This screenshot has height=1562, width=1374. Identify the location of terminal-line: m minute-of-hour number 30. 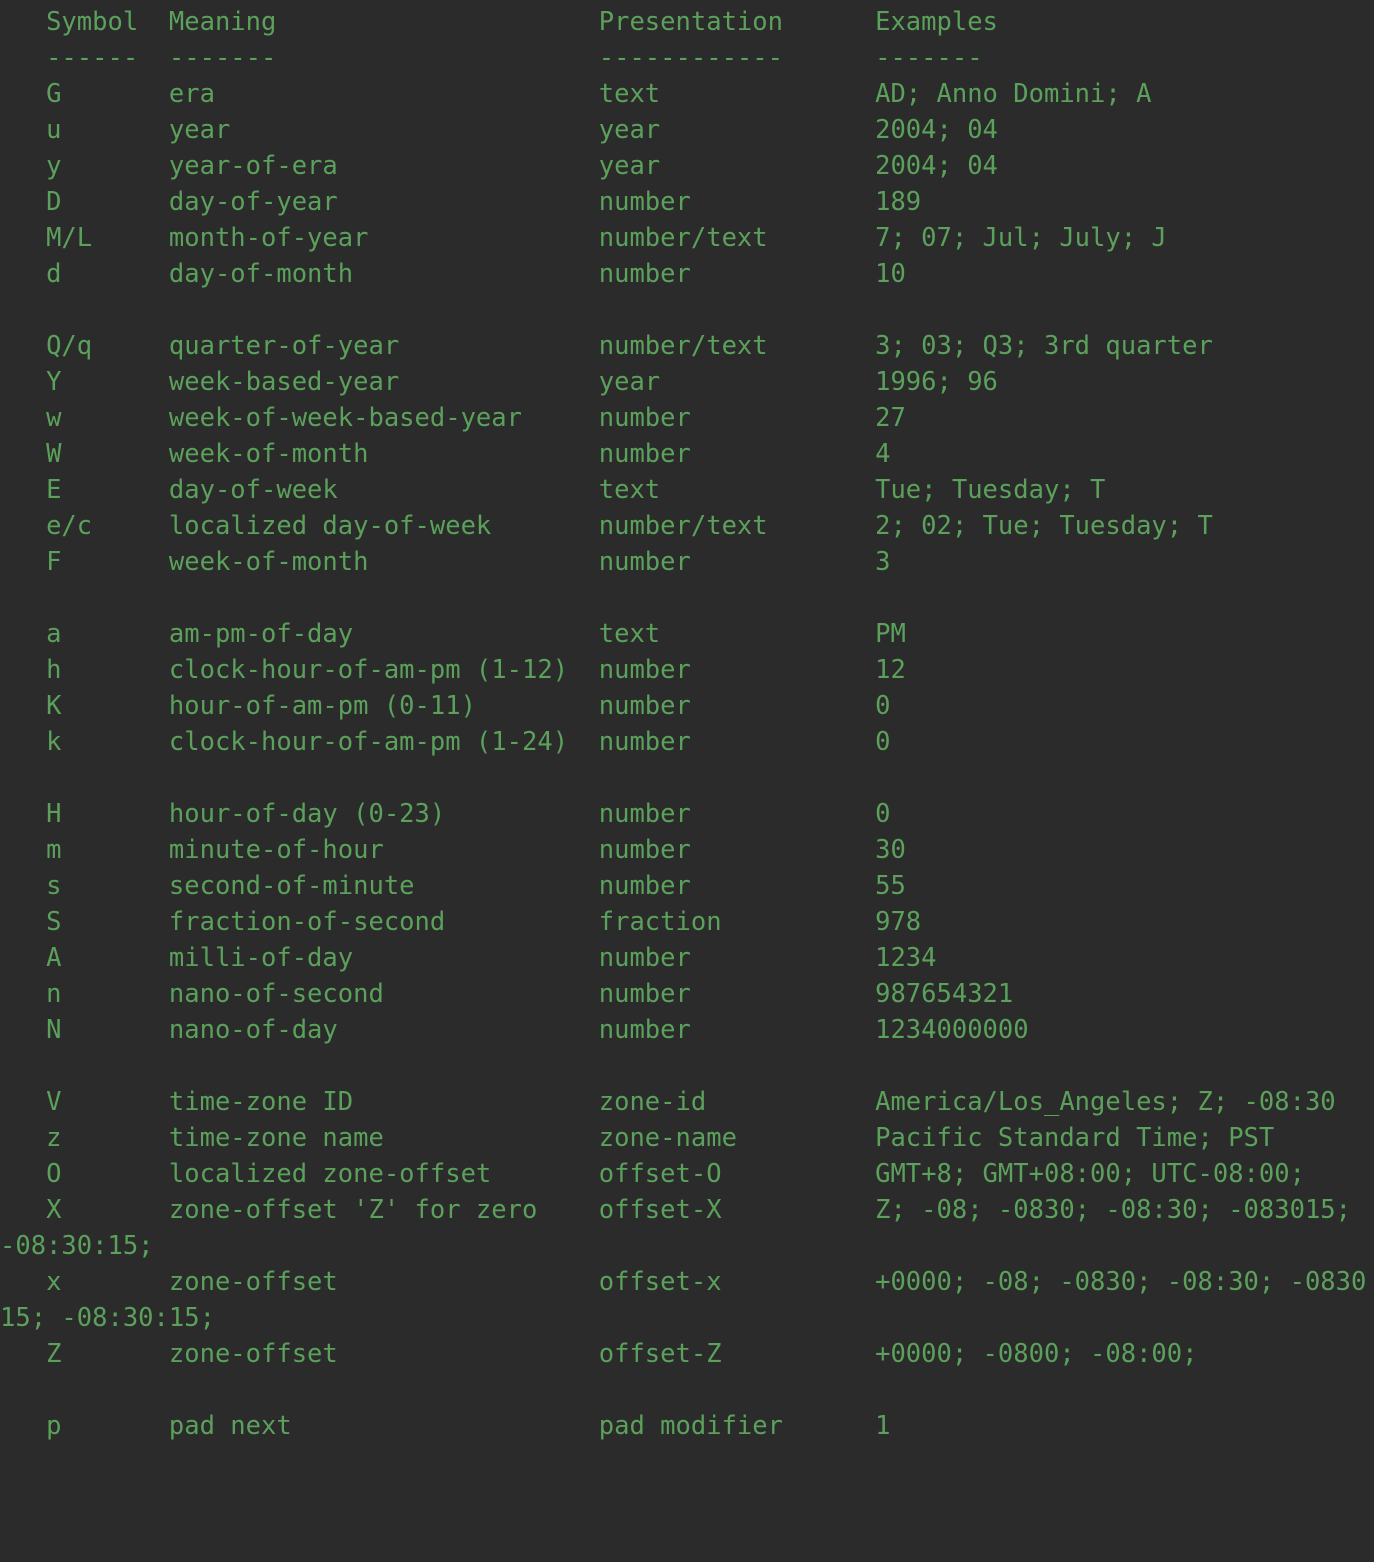
(453, 850).